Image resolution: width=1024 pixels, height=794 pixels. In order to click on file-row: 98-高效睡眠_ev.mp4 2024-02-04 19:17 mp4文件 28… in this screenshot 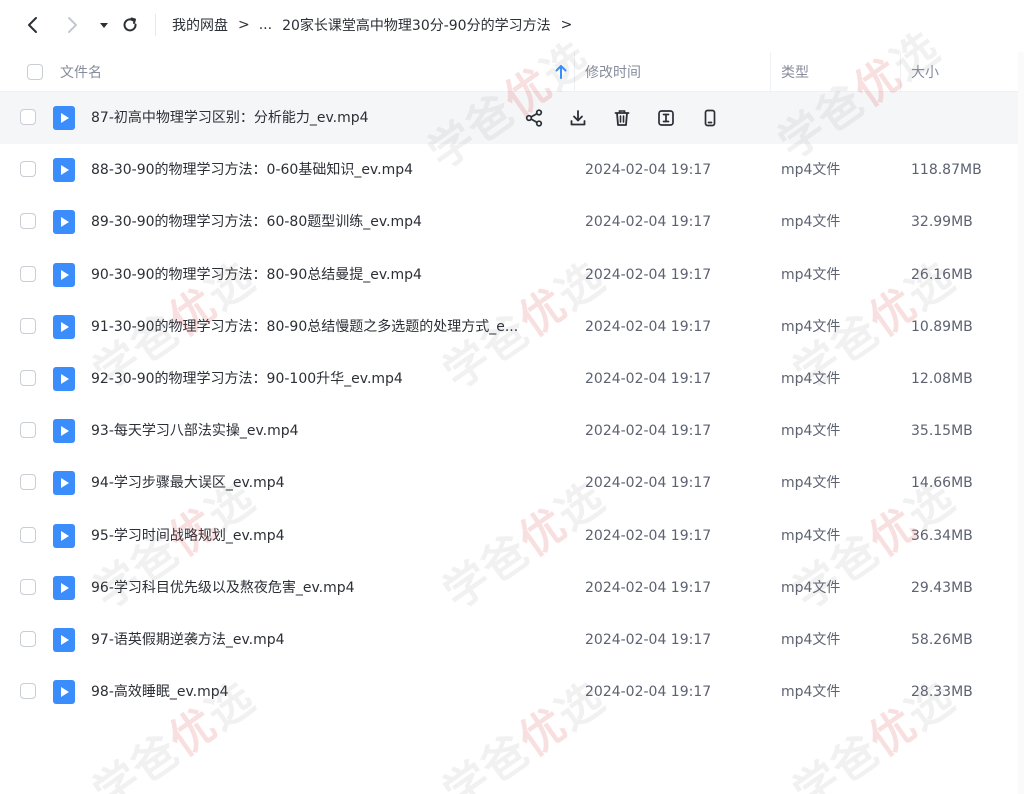, I will do `click(509, 692)`.